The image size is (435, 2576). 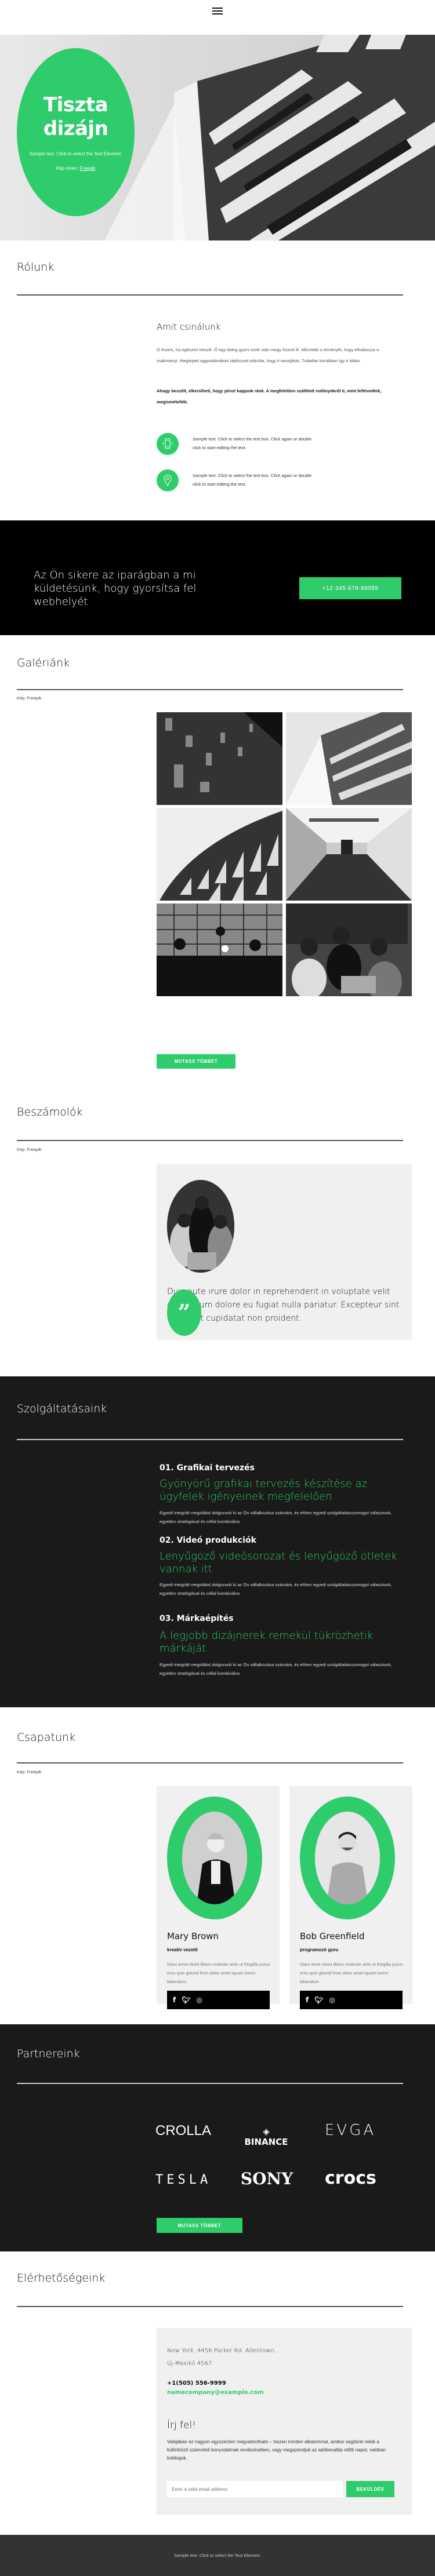 I want to click on quote-icon: ”, so click(x=184, y=1312).